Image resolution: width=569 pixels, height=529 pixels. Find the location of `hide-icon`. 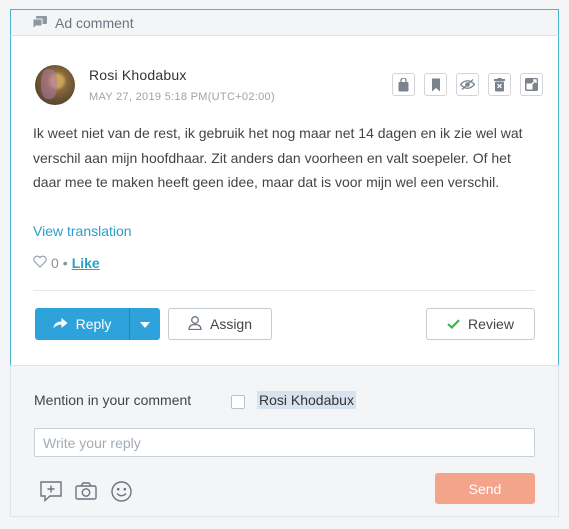

hide-icon is located at coordinates (467, 84).